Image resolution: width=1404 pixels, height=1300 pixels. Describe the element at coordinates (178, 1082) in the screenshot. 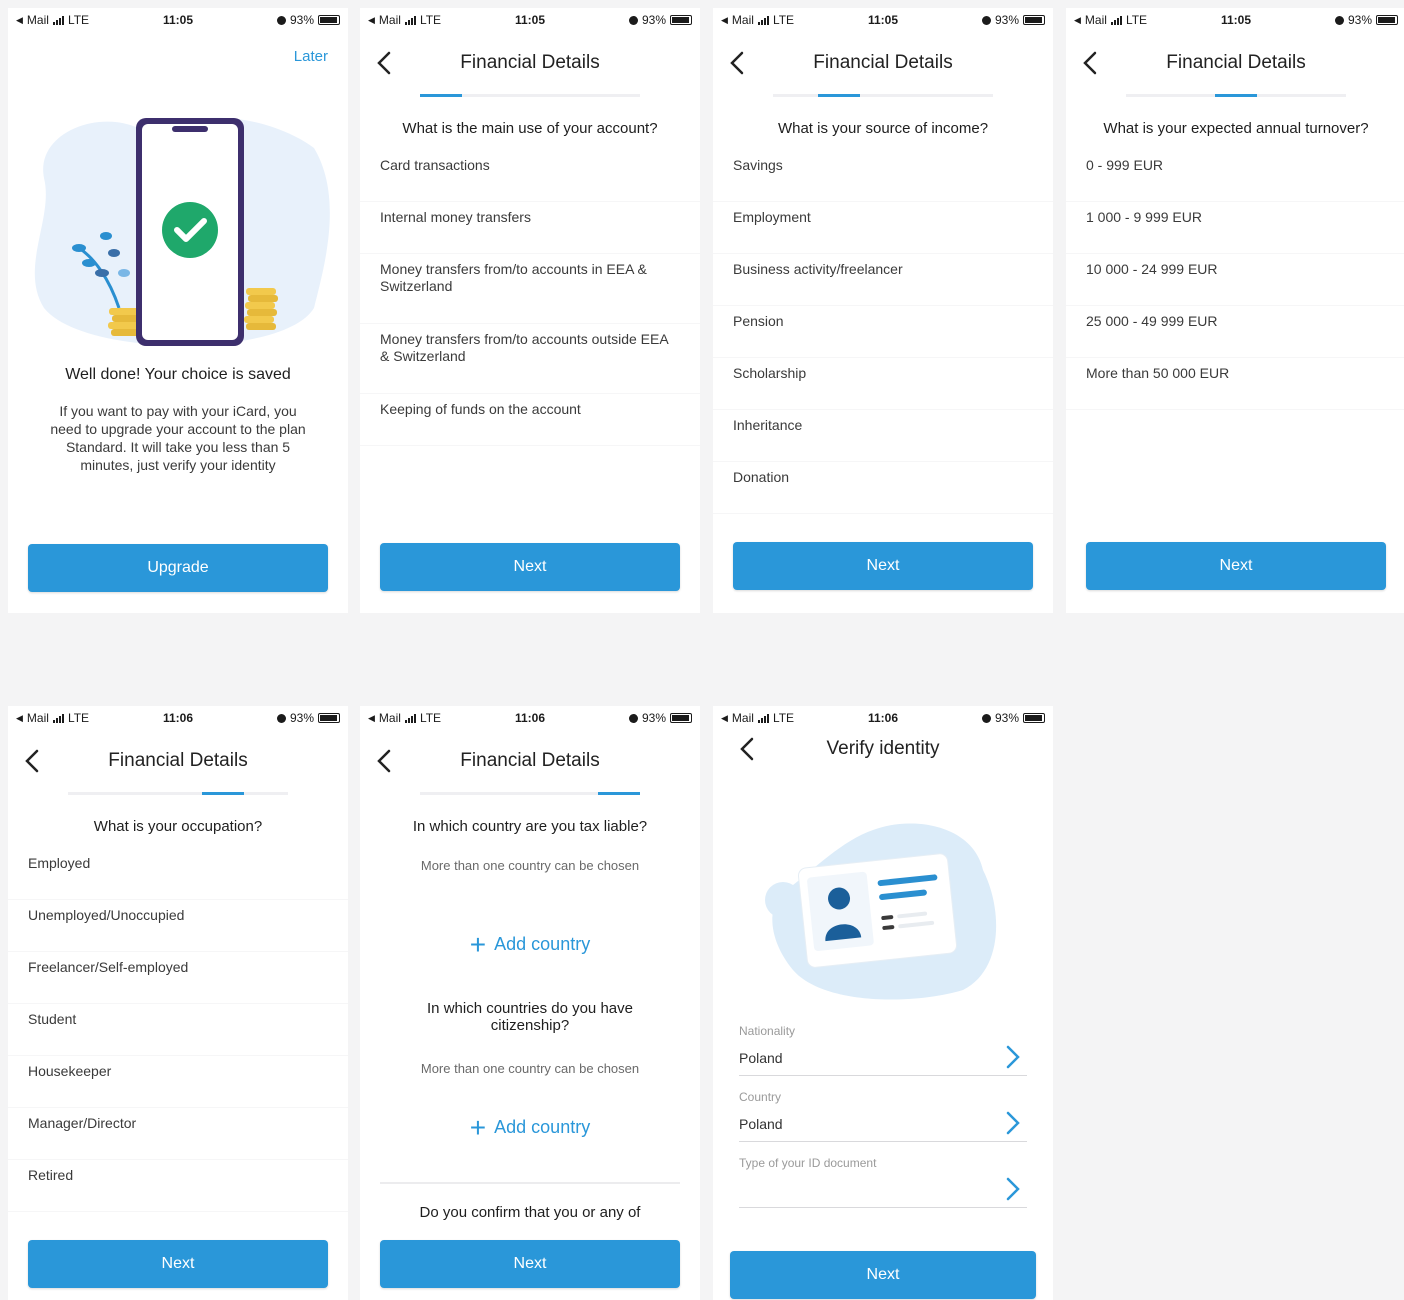

I see `option-housekeeper: Housekeeper` at that location.